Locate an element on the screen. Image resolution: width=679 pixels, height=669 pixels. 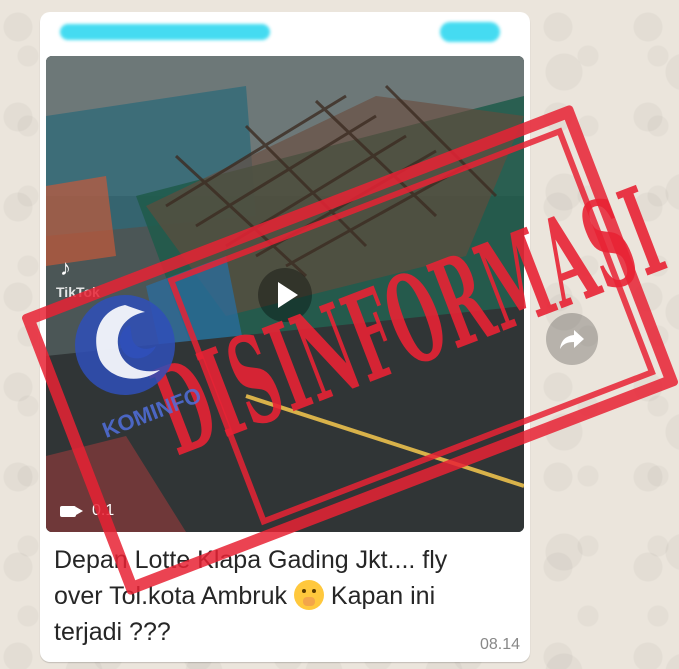
caption-line-3: Kapan ini is located at coordinates (383, 596).